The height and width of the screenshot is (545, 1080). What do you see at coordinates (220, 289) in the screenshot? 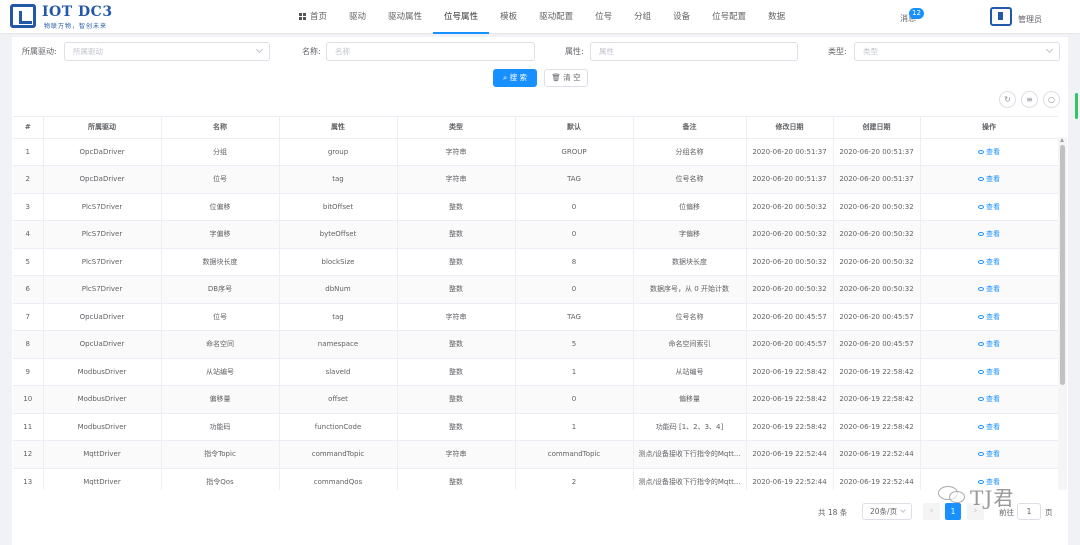
I see `table-cell: DB序号` at bounding box center [220, 289].